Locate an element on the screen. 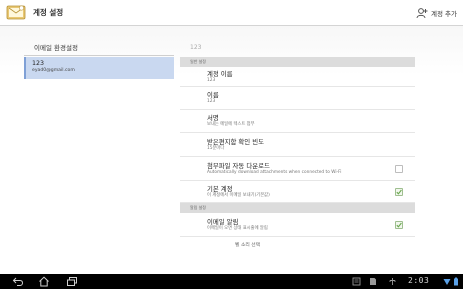 The height and width of the screenshot is (289, 463). home-icon is located at coordinates (44, 281).